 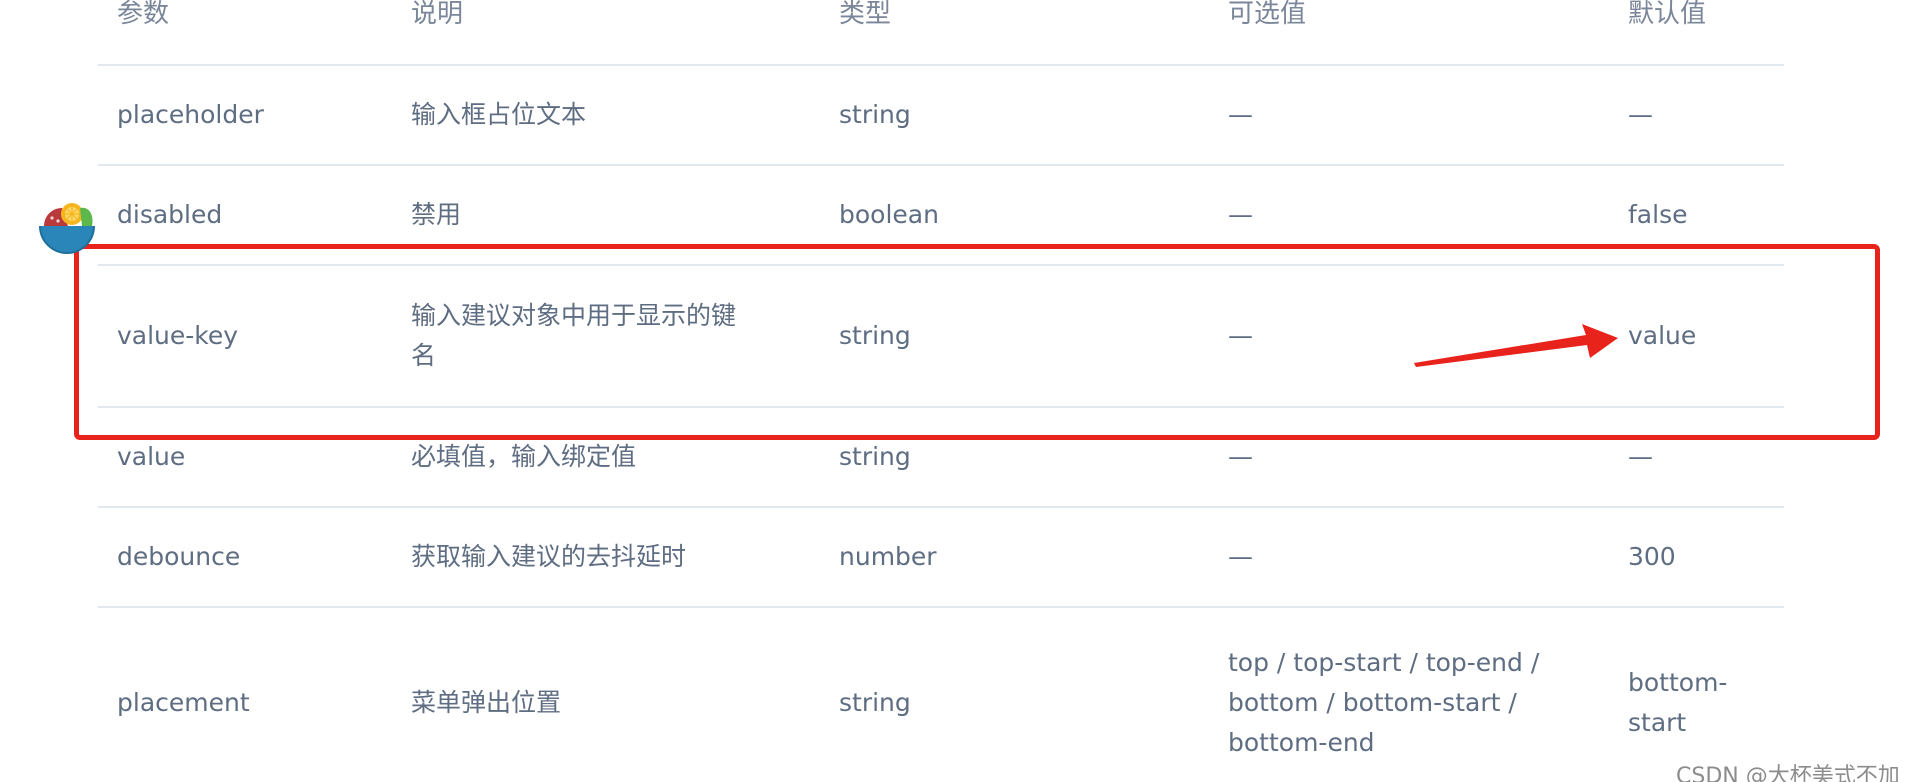 What do you see at coordinates (170, 214) in the screenshot?
I see `cell-param: disabled` at bounding box center [170, 214].